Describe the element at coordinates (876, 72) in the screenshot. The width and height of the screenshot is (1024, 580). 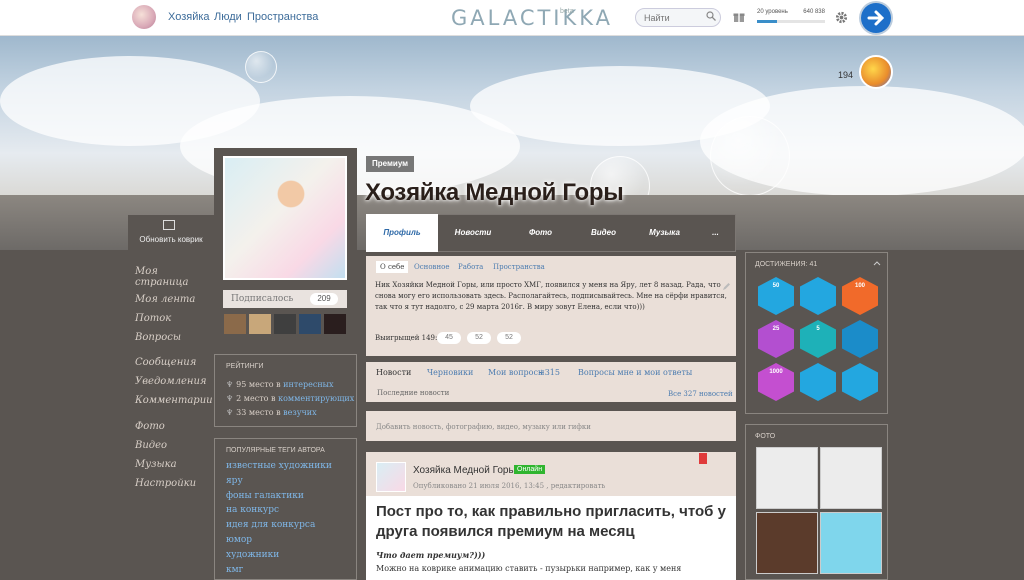
I see `mascot-avatar` at that location.